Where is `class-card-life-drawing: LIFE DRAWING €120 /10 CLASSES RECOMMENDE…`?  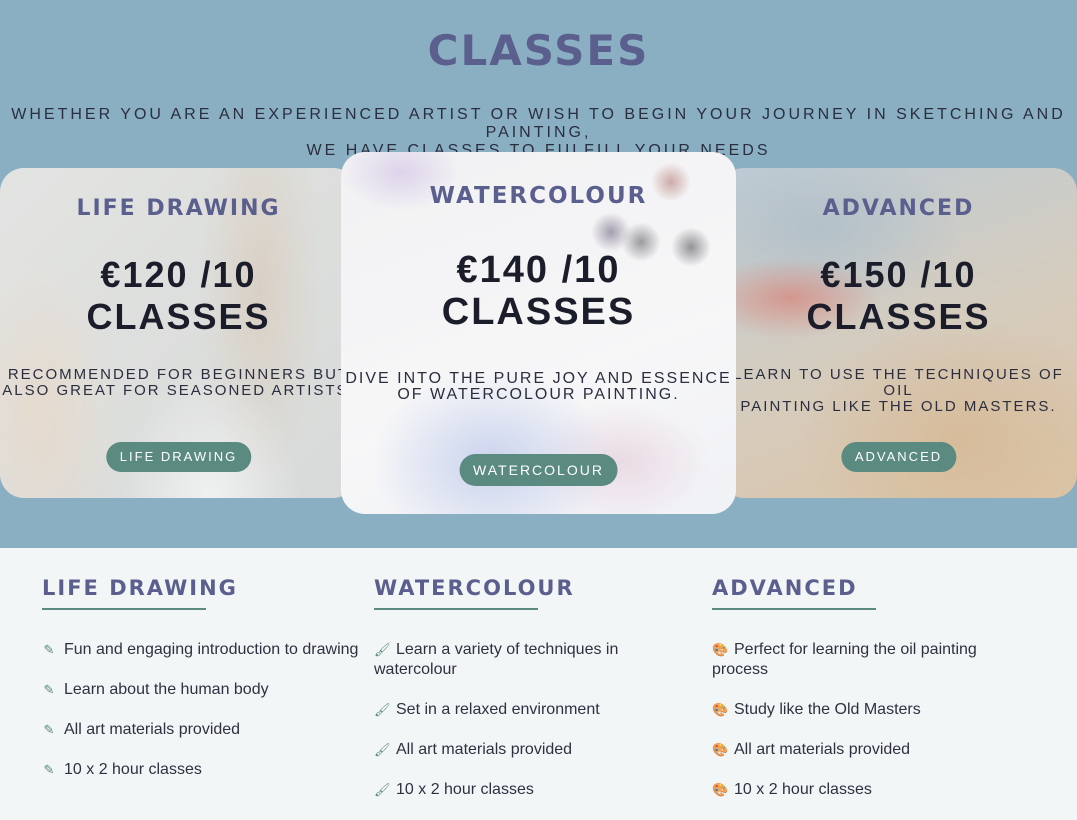
class-card-life-drawing: LIFE DRAWING €120 /10 CLASSES RECOMMENDE… is located at coordinates (178, 333).